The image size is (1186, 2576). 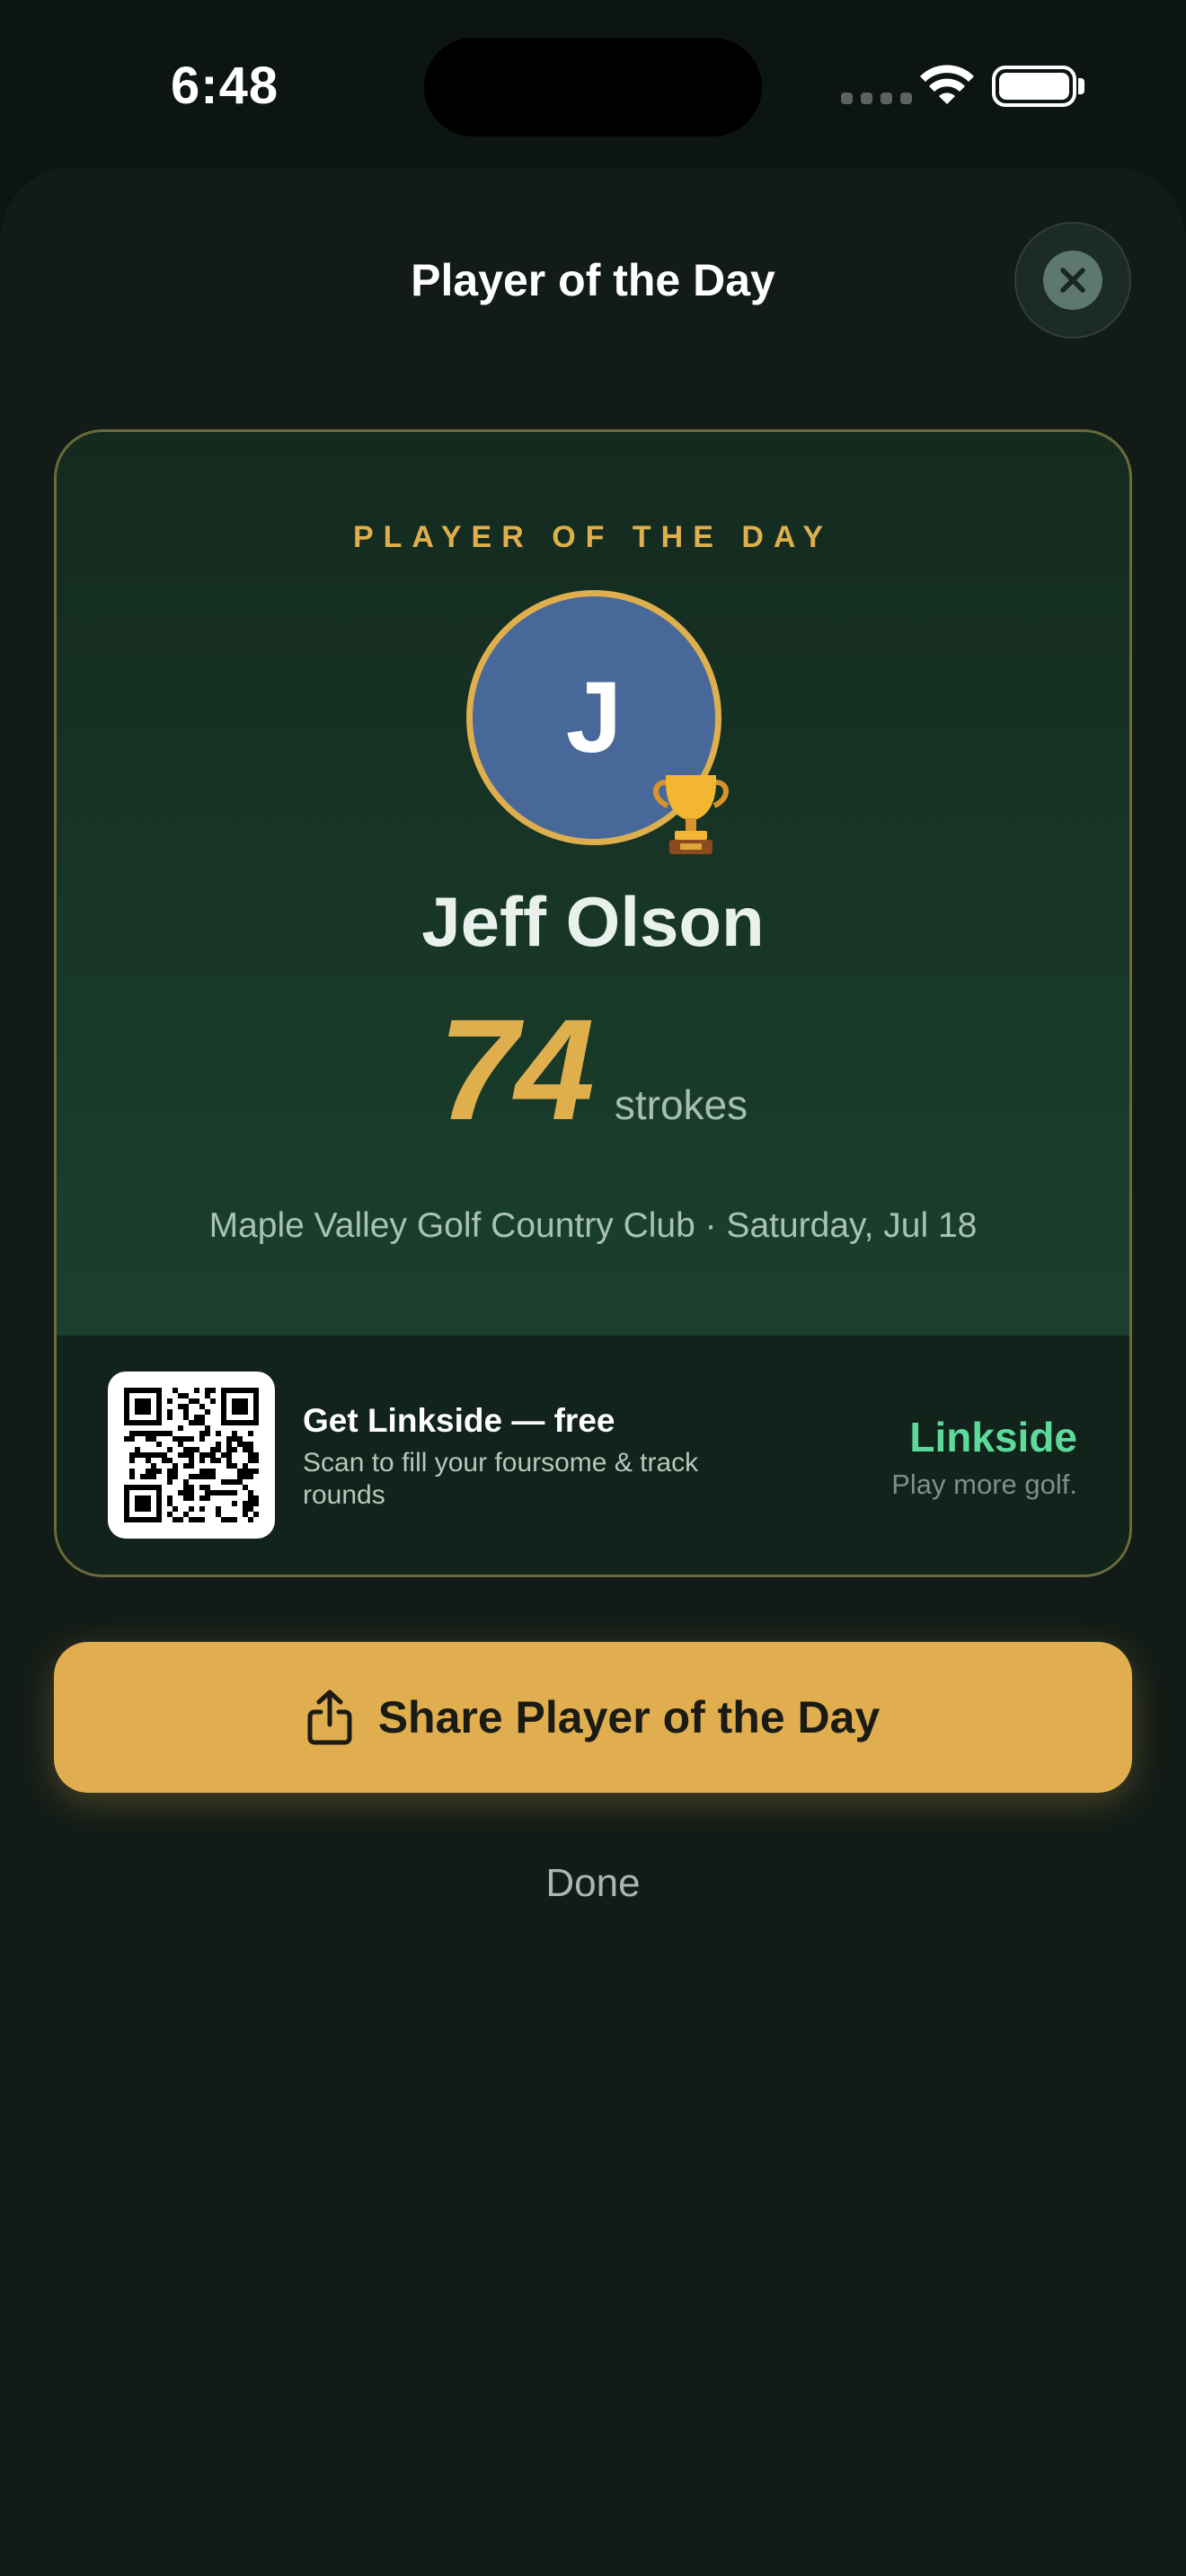 What do you see at coordinates (225, 86) in the screenshot?
I see `status-time: 6:48` at bounding box center [225, 86].